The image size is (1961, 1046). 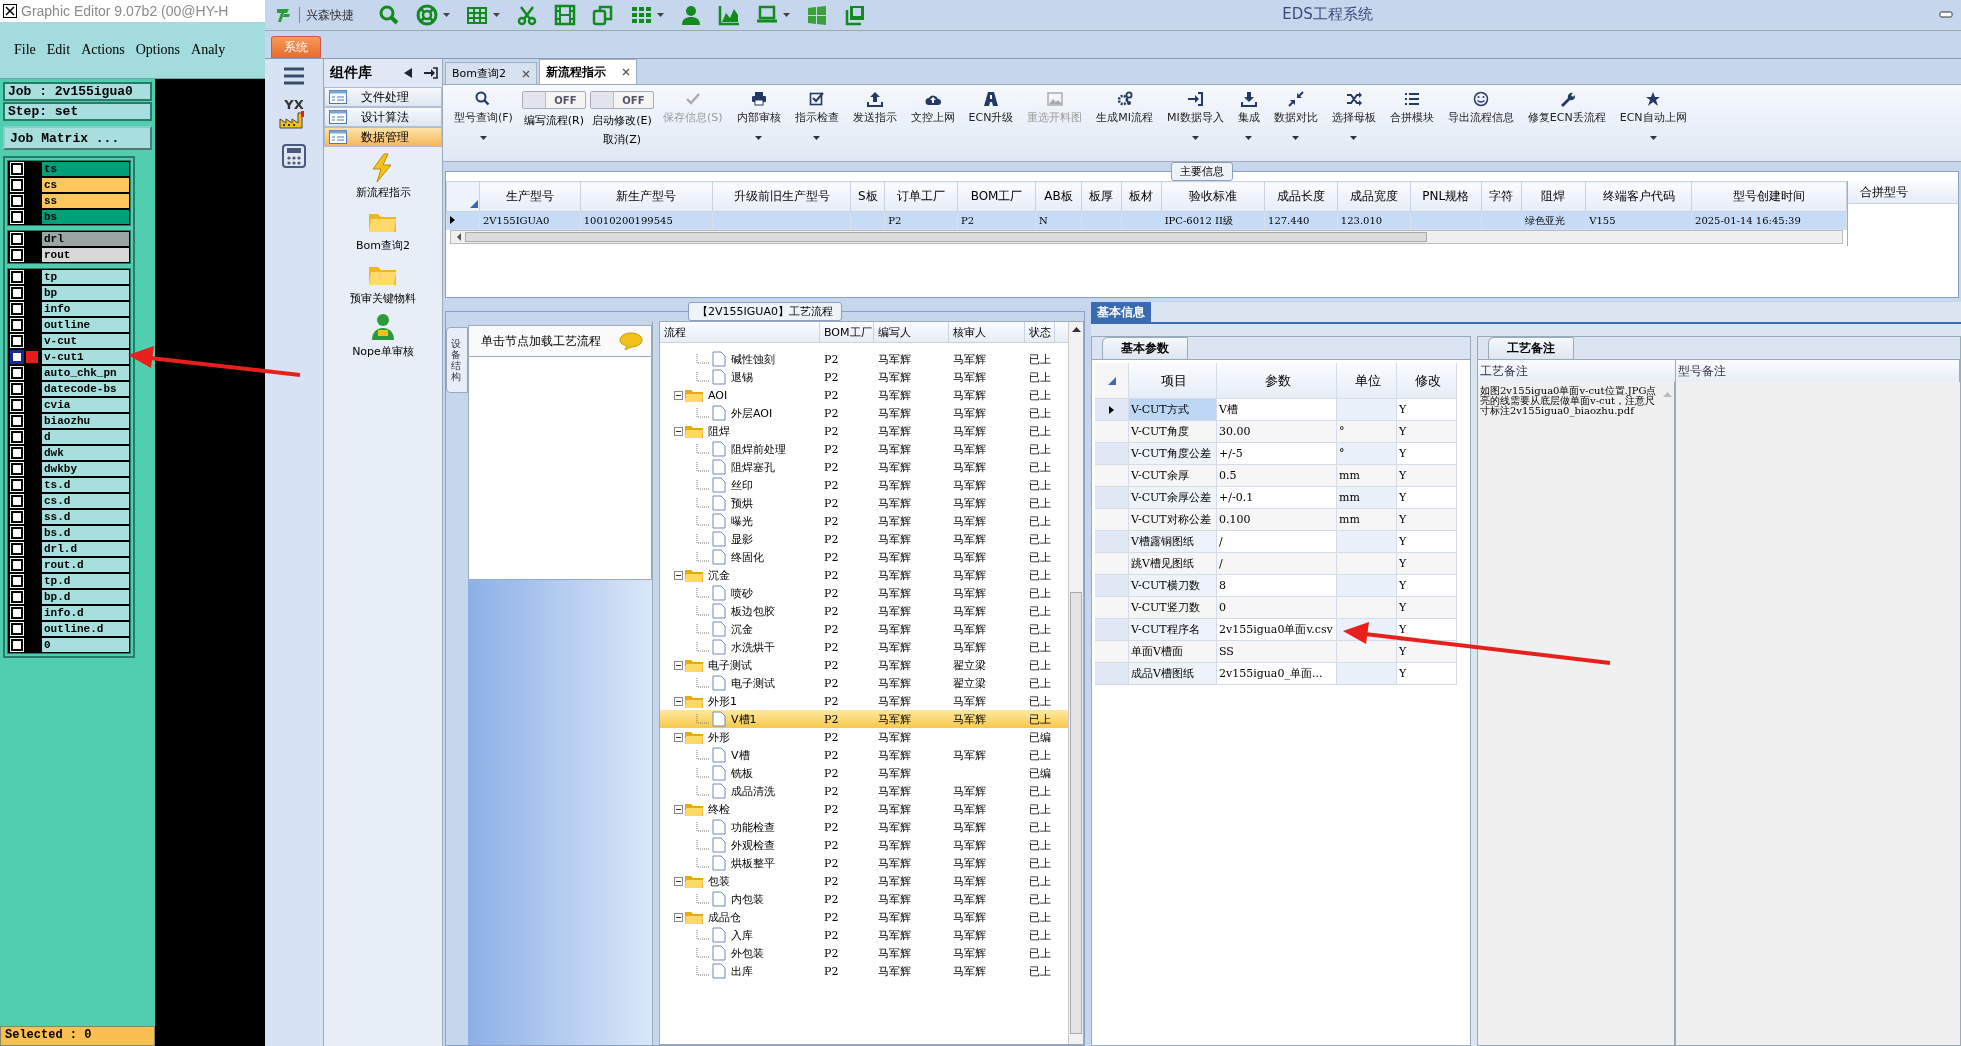 What do you see at coordinates (864, 935) in the screenshot?
I see `tree-row: 入库 P2 马军辉 马军辉 已上` at bounding box center [864, 935].